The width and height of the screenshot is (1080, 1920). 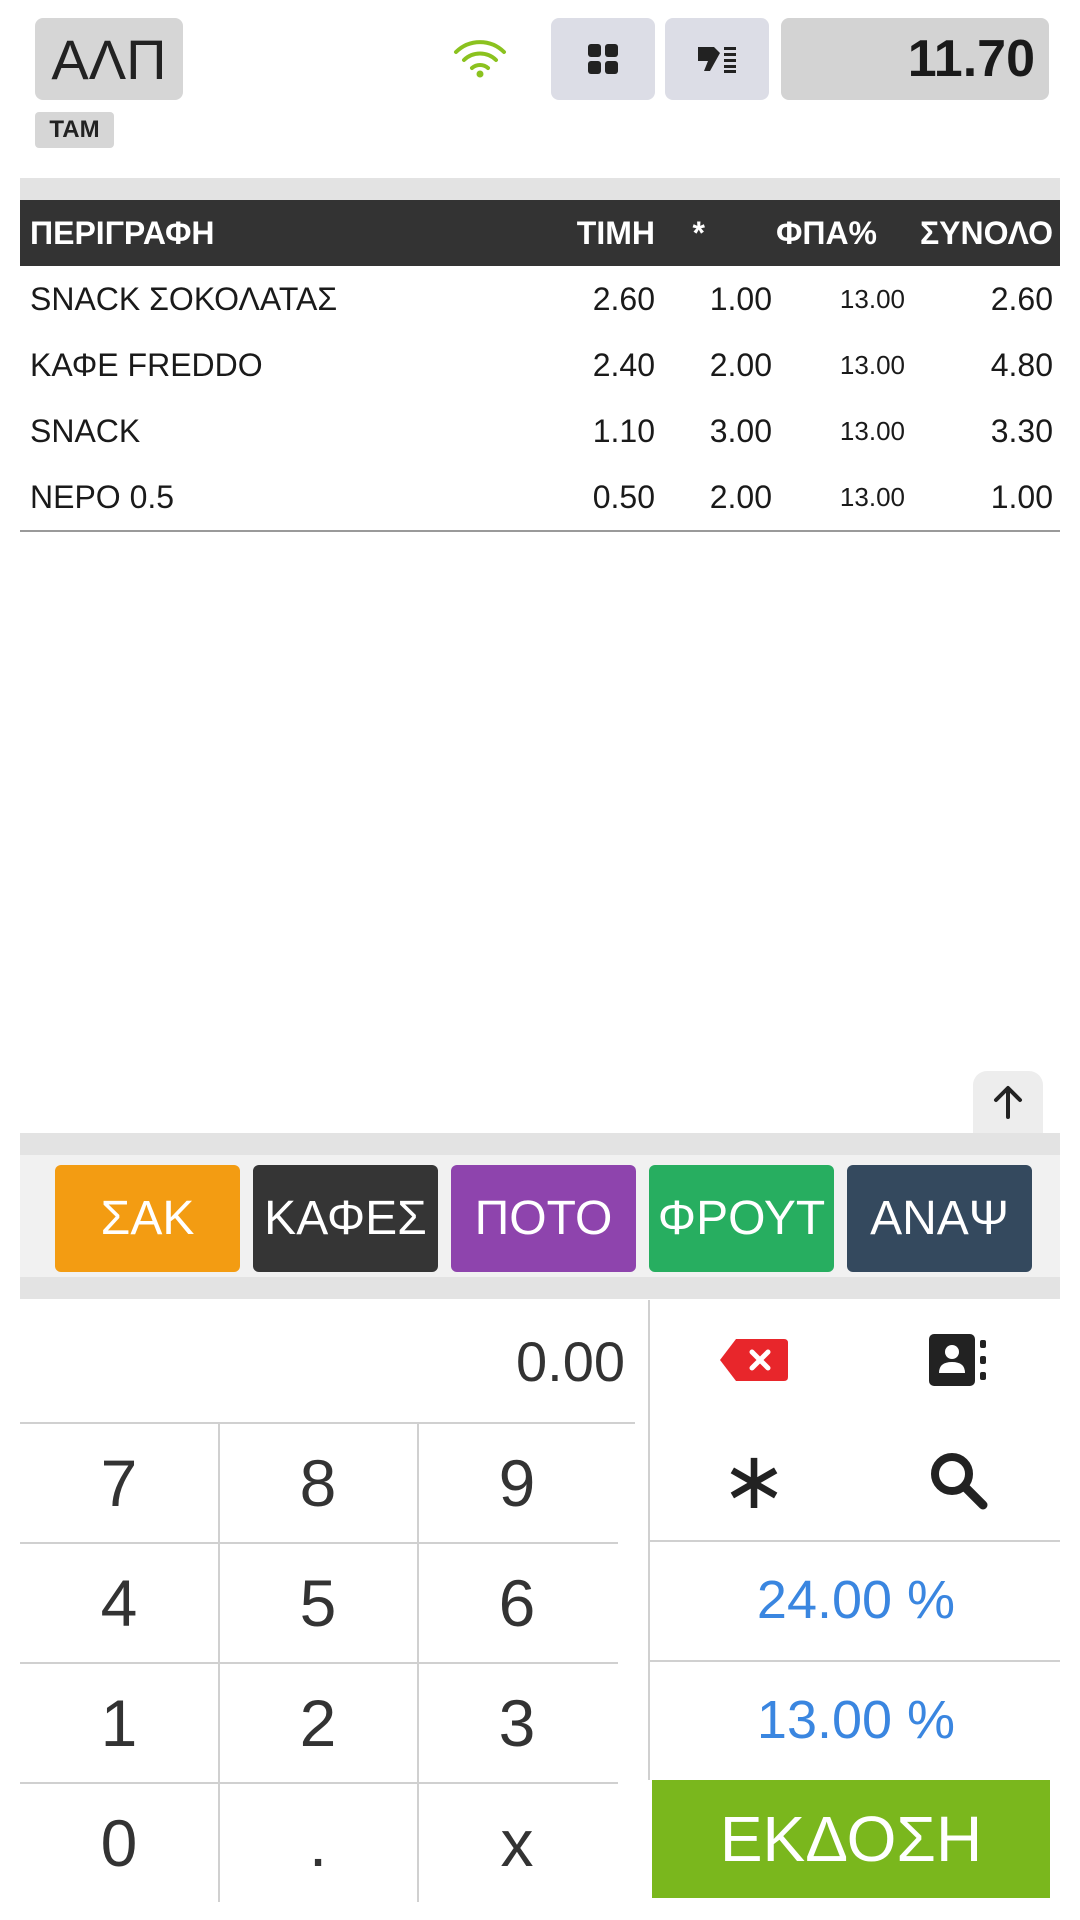 I want to click on wifi-icon, so click(x=480, y=59).